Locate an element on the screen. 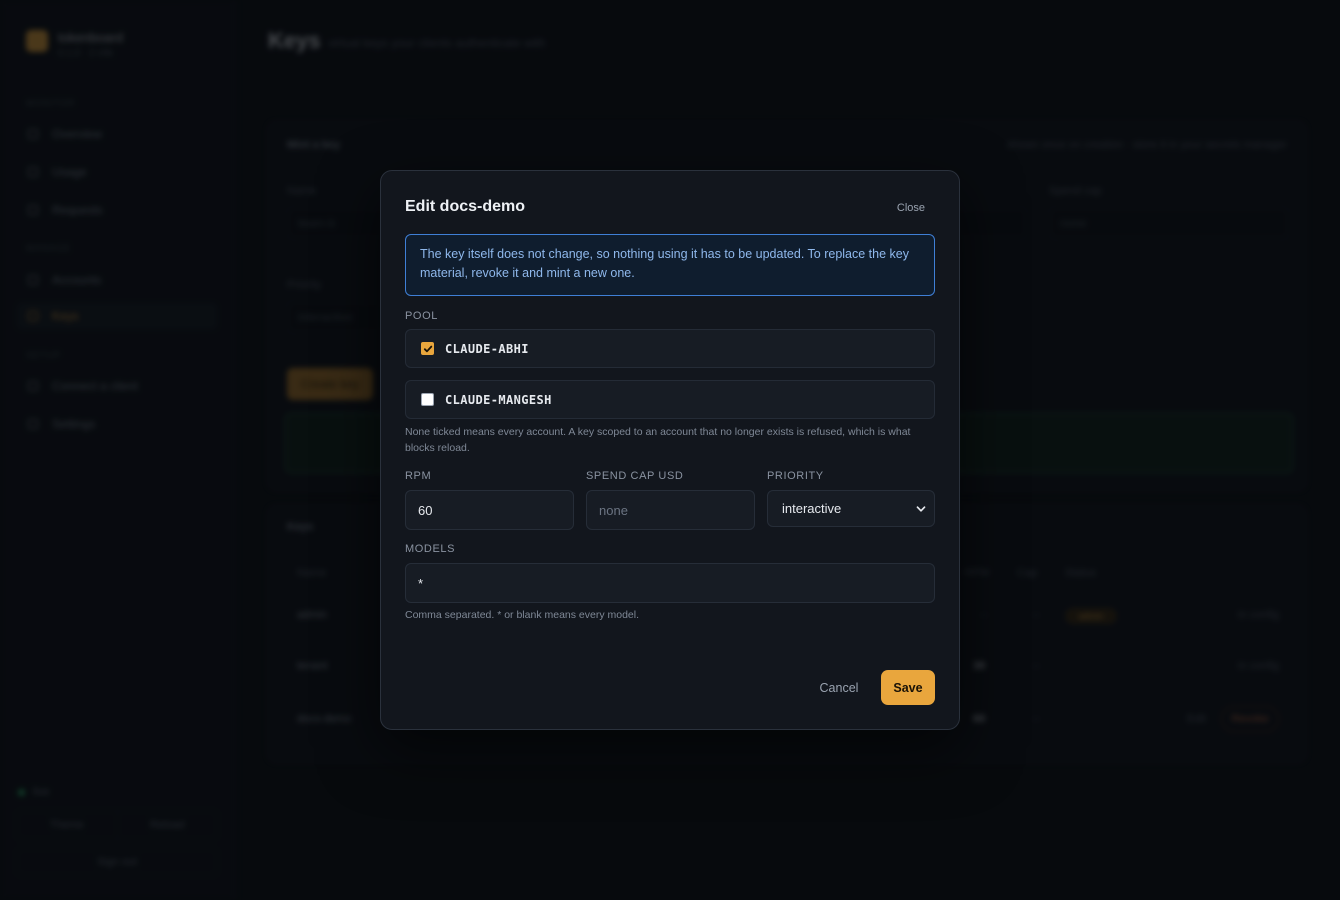  models-label: Models is located at coordinates (430, 549).